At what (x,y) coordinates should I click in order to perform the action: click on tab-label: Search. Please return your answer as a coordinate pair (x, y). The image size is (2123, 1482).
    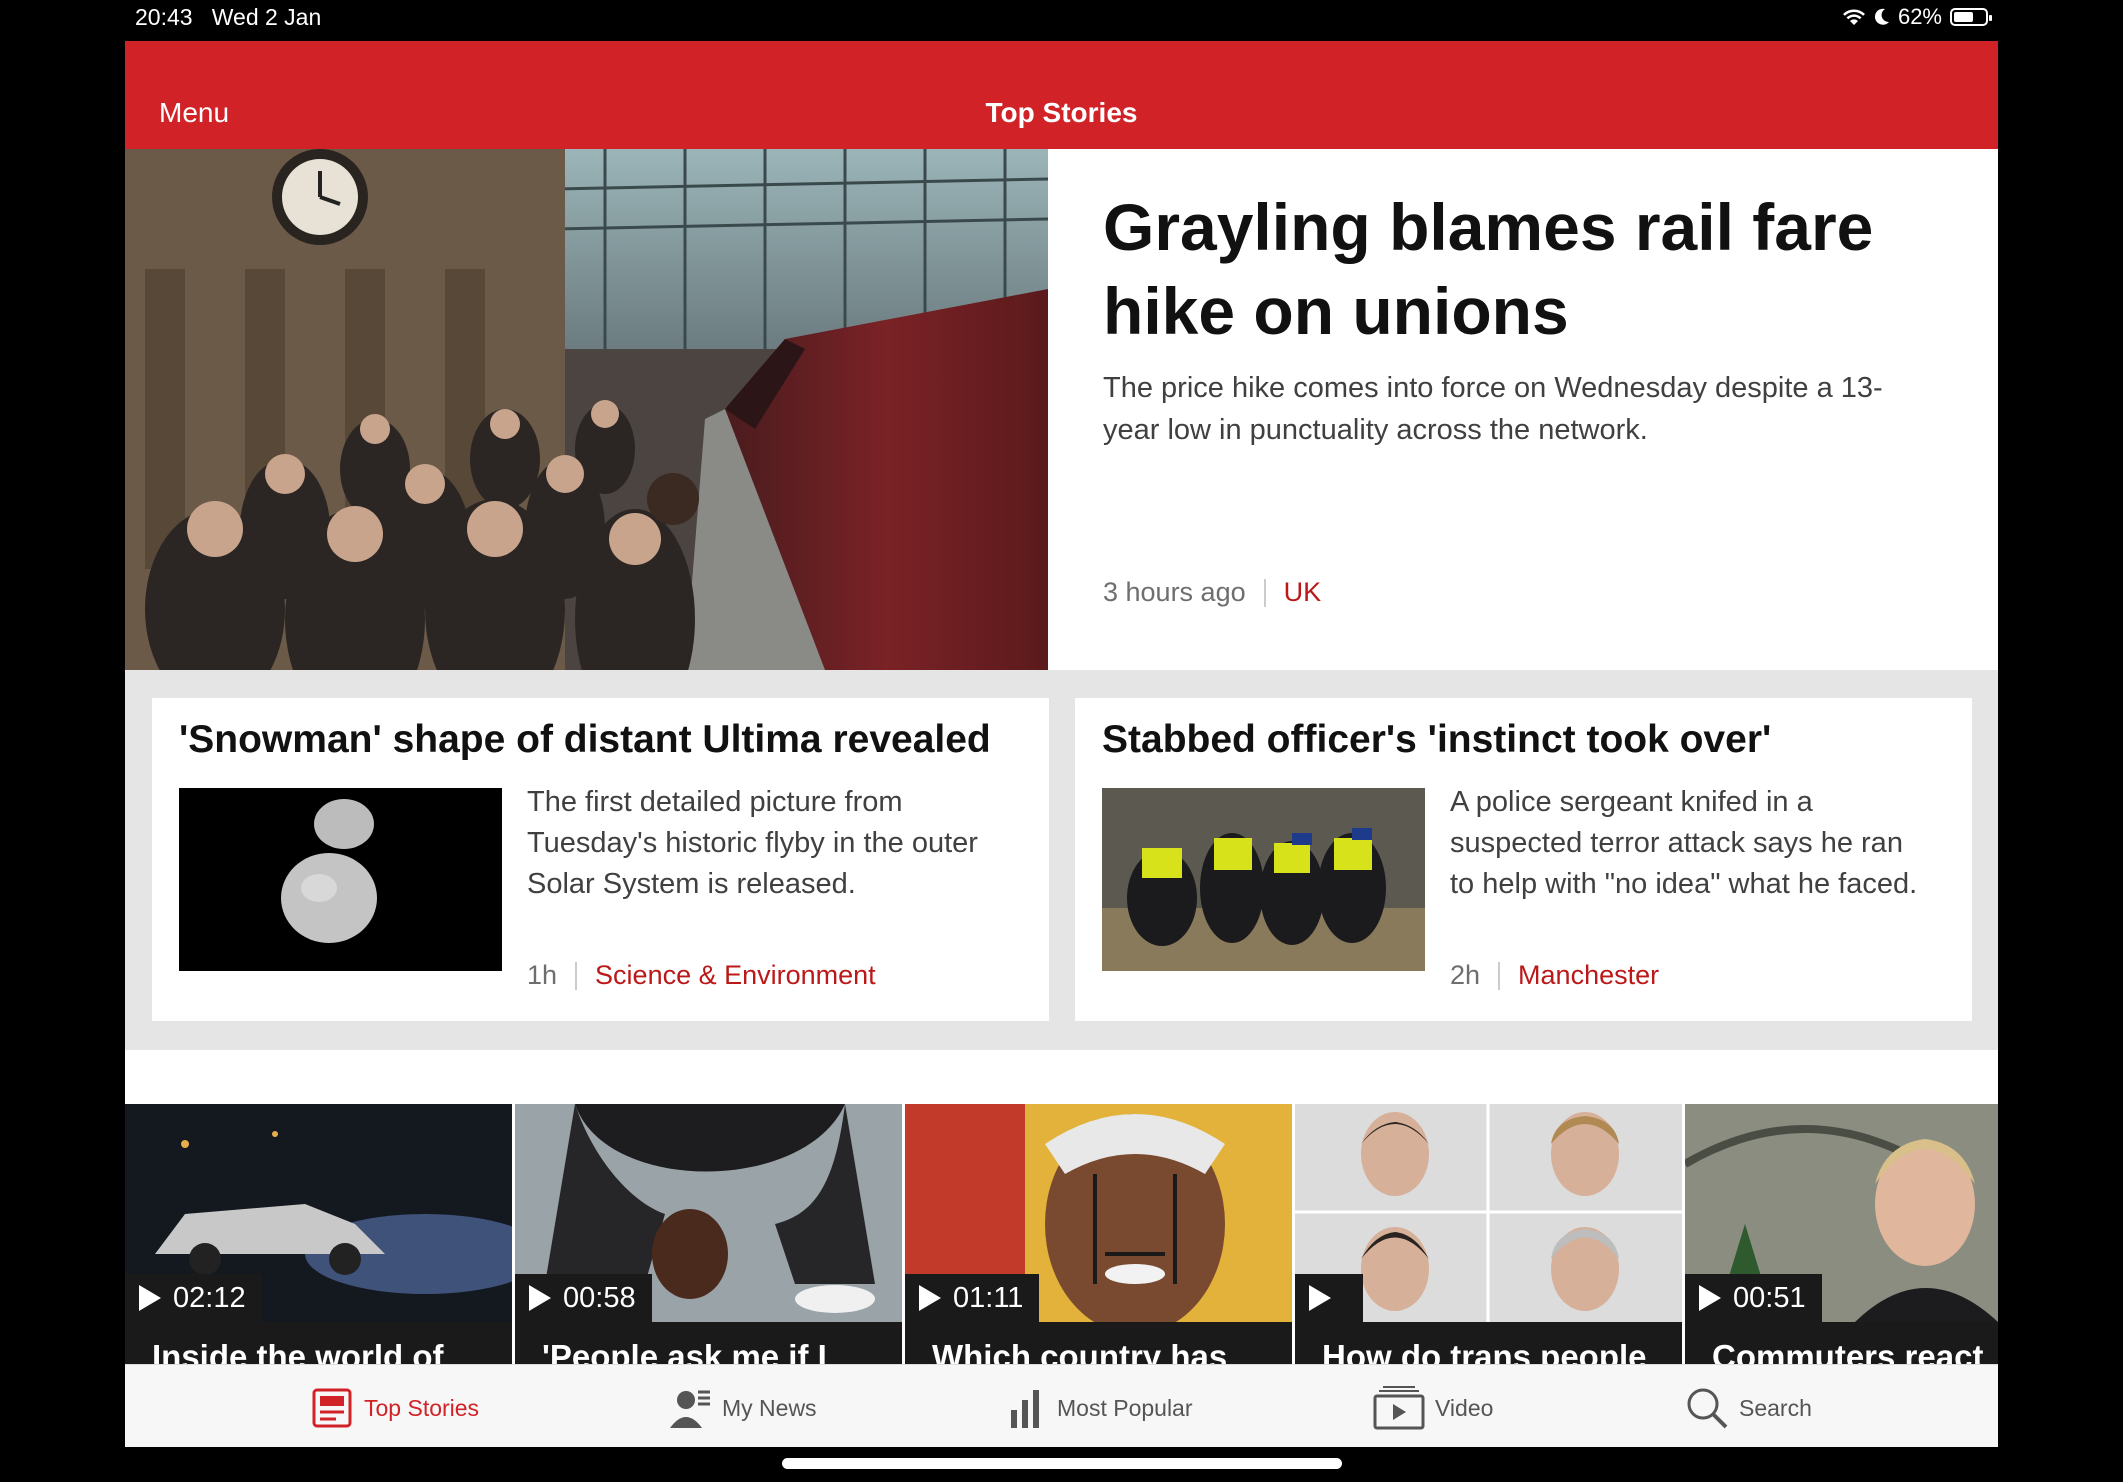
    Looking at the image, I should click on (1775, 1407).